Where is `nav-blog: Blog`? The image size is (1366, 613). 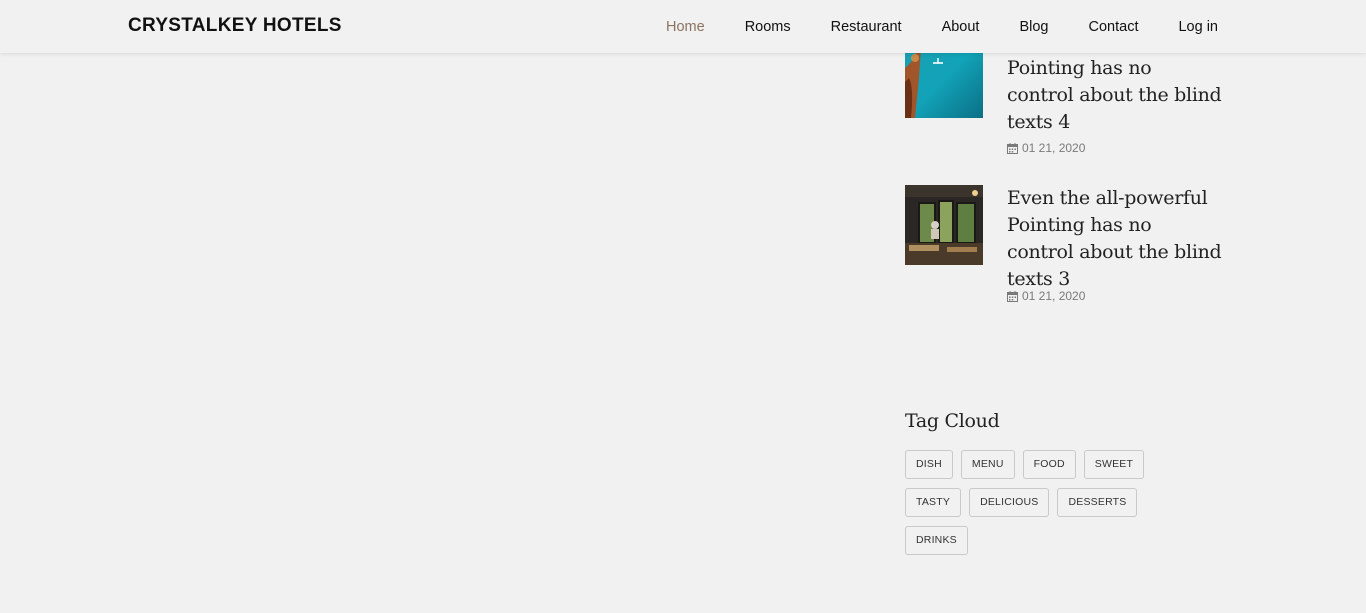
nav-blog: Blog is located at coordinates (1033, 27).